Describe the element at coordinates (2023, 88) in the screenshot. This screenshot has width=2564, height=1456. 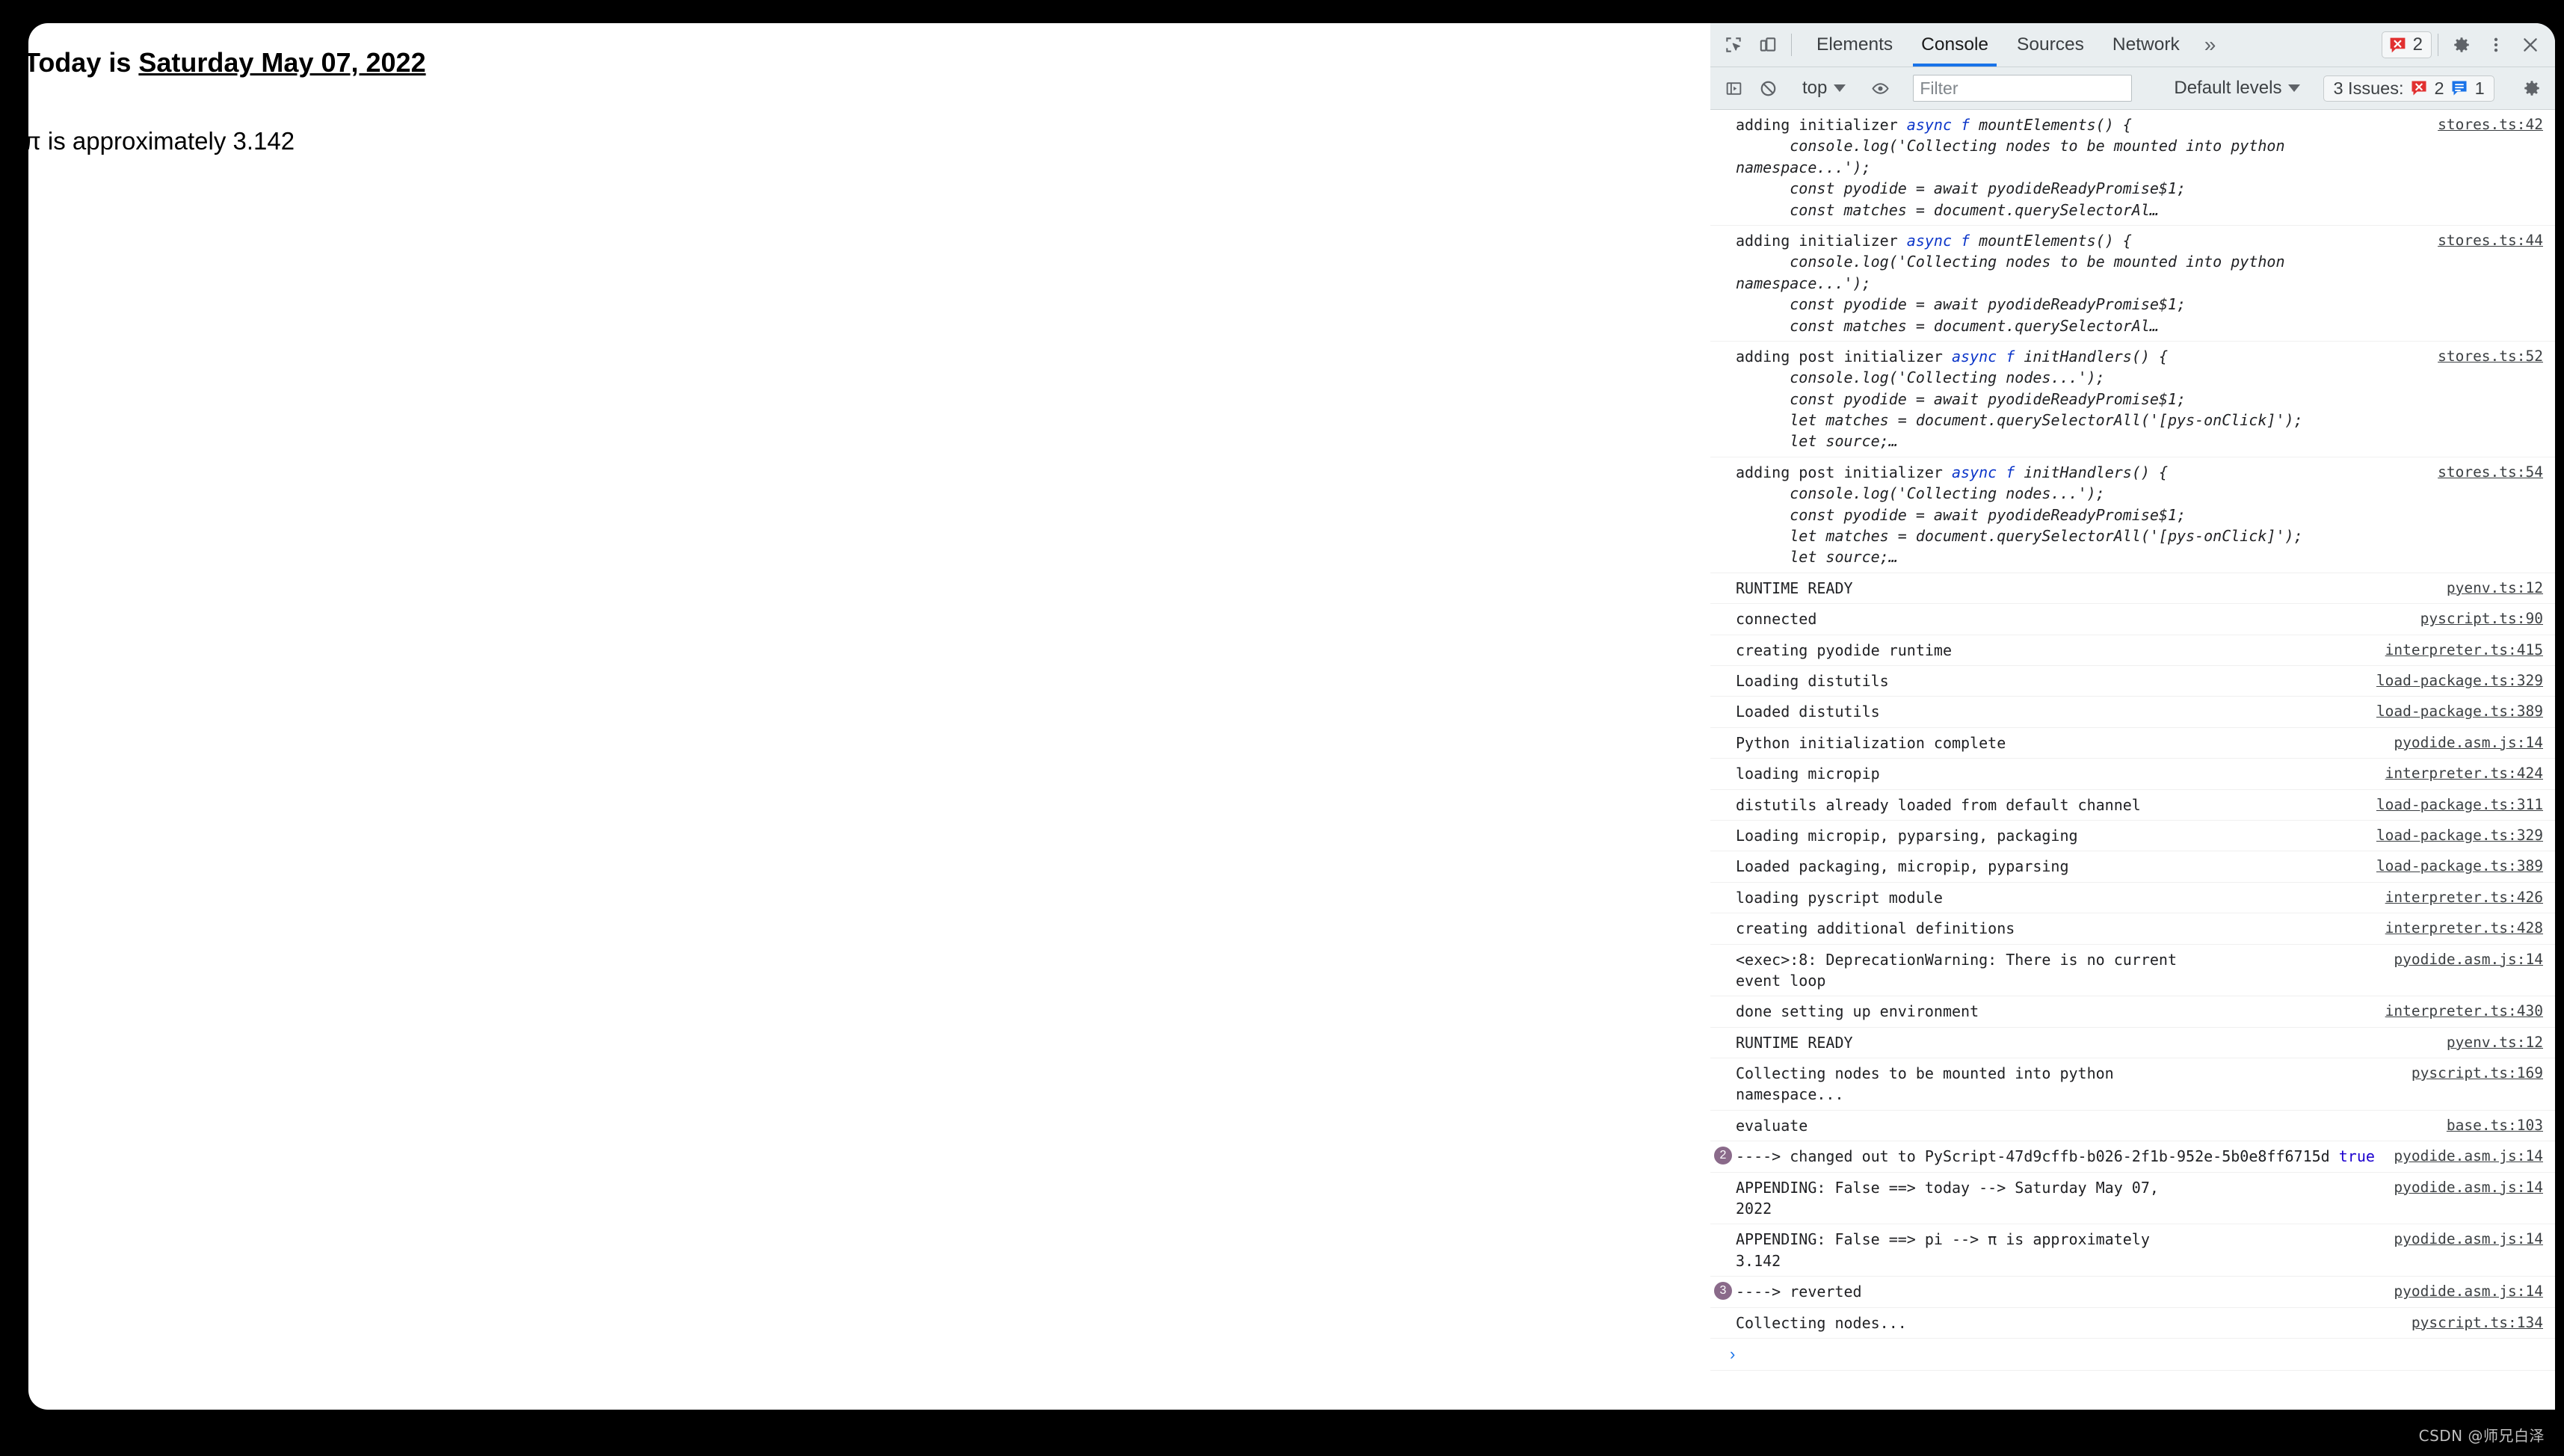
I see `console-filter-input: Filter` at that location.